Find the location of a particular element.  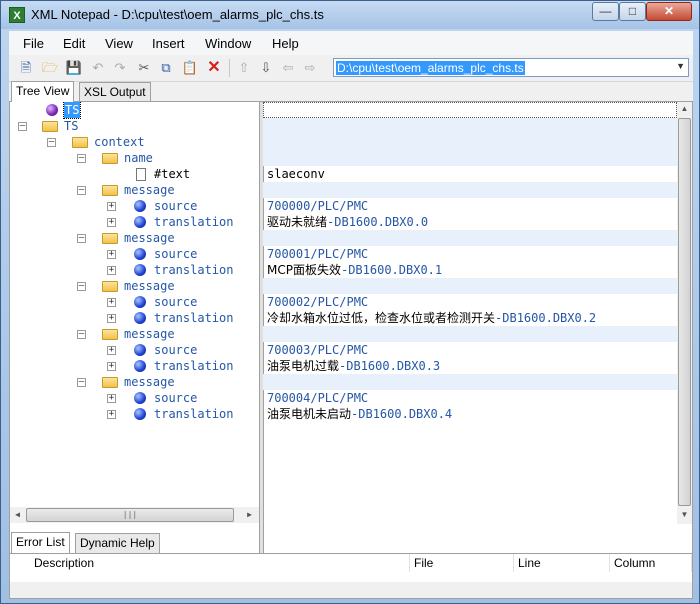

tab-tree-view: Tree View is located at coordinates (43, 91).